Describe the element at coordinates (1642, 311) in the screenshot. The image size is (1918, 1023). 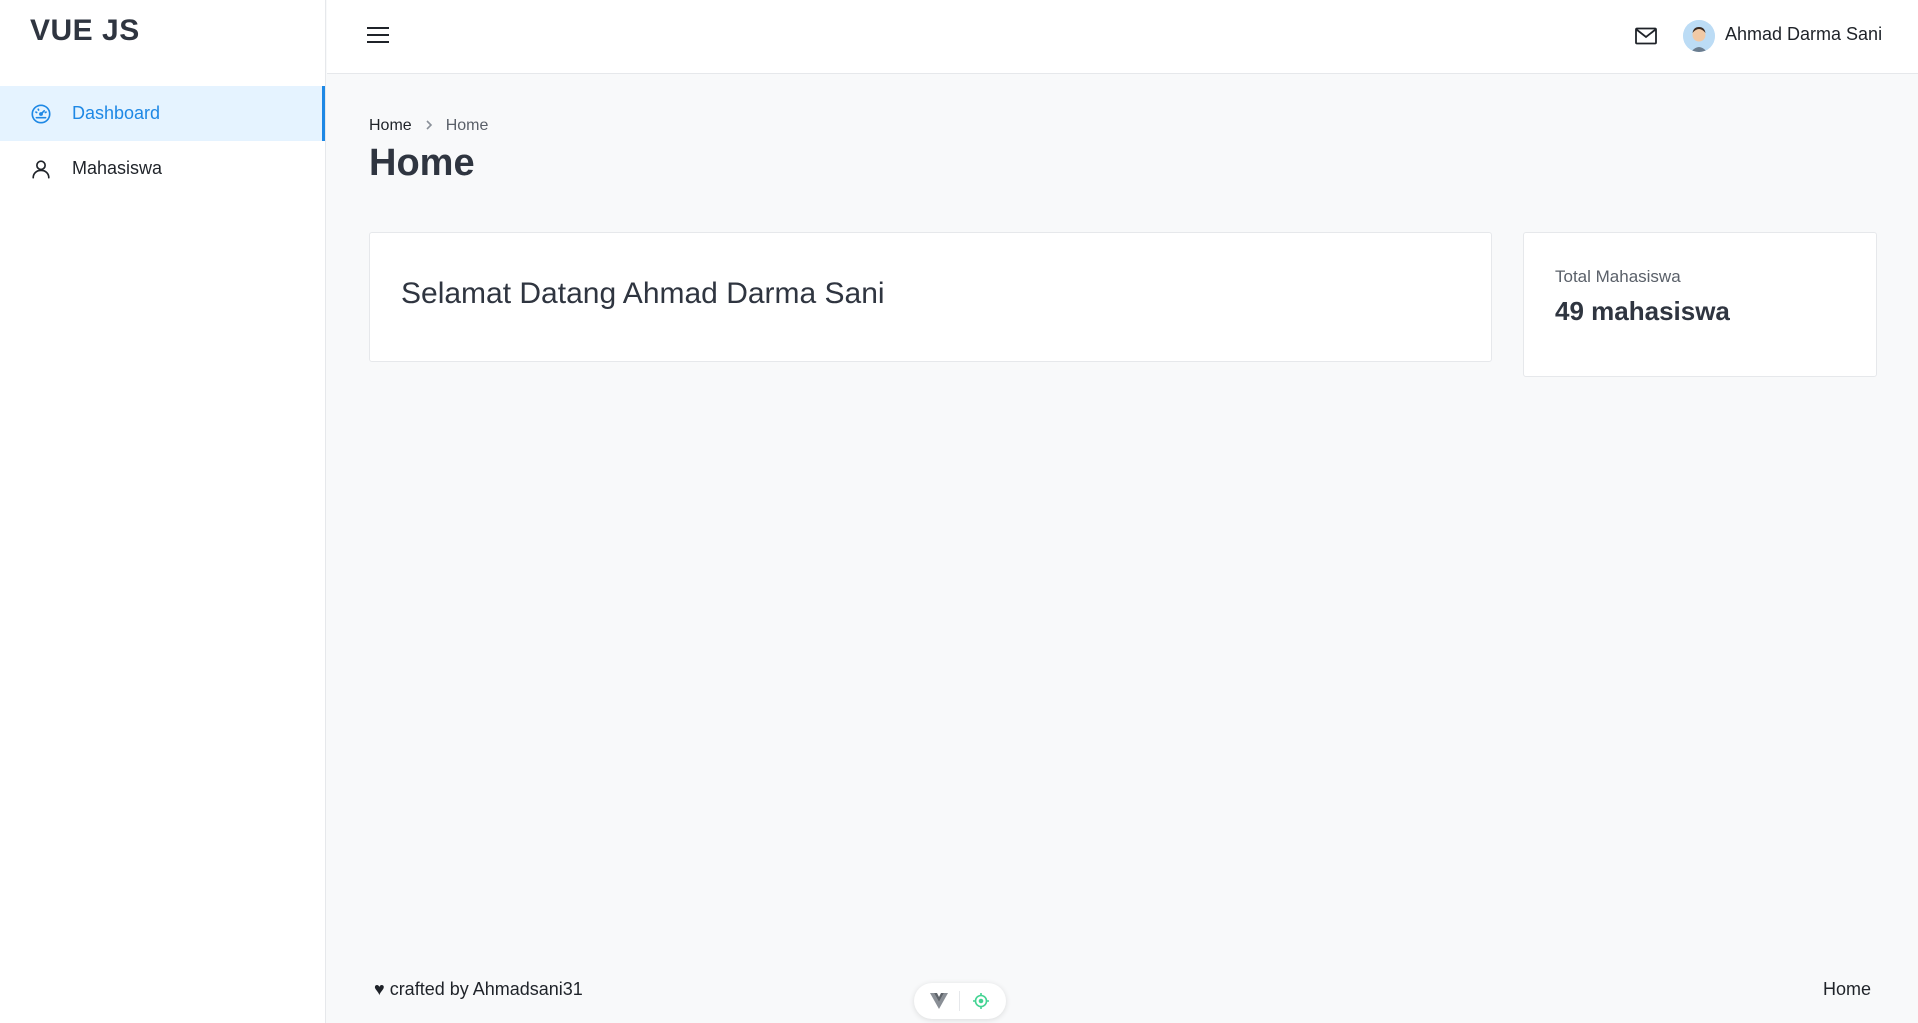
I see `stat-value: 49 mahasiswa` at that location.